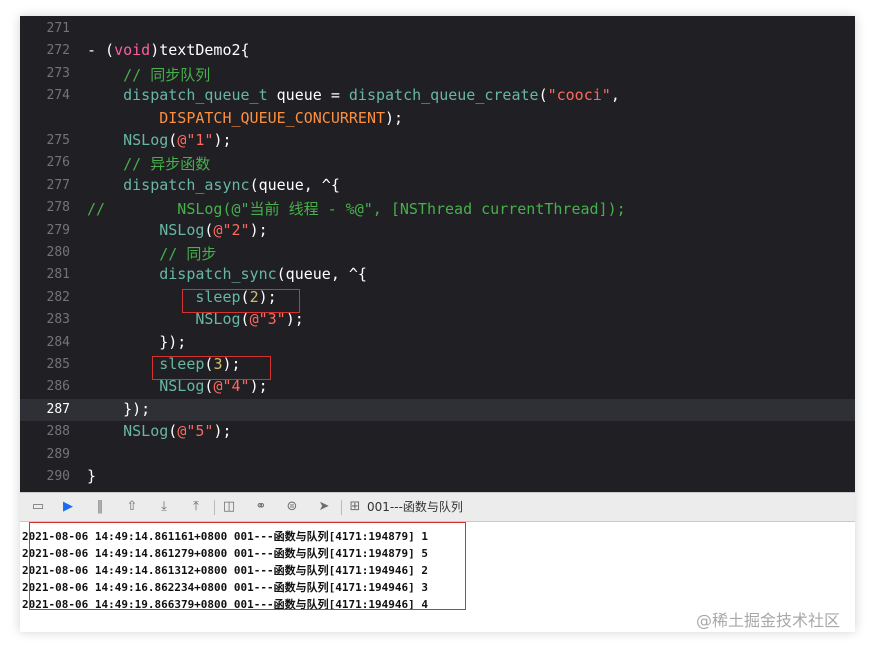 This screenshot has width=881, height=650. I want to click on line-number: 277, so click(45, 185).